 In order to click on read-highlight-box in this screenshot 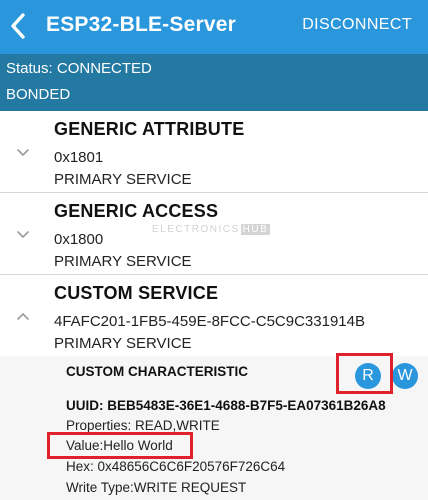, I will do `click(364, 373)`.